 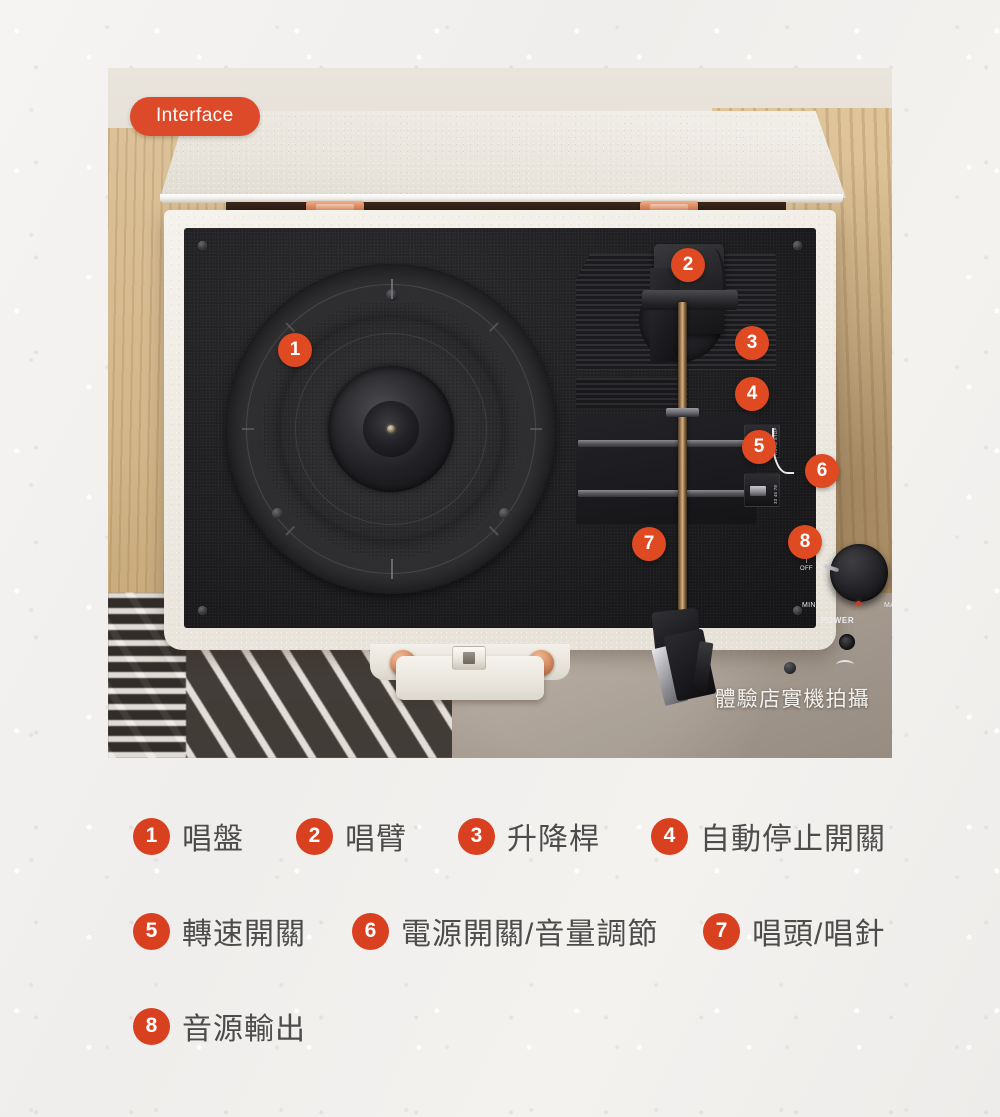 I want to click on photo-callout-5: 5, so click(x=759, y=447).